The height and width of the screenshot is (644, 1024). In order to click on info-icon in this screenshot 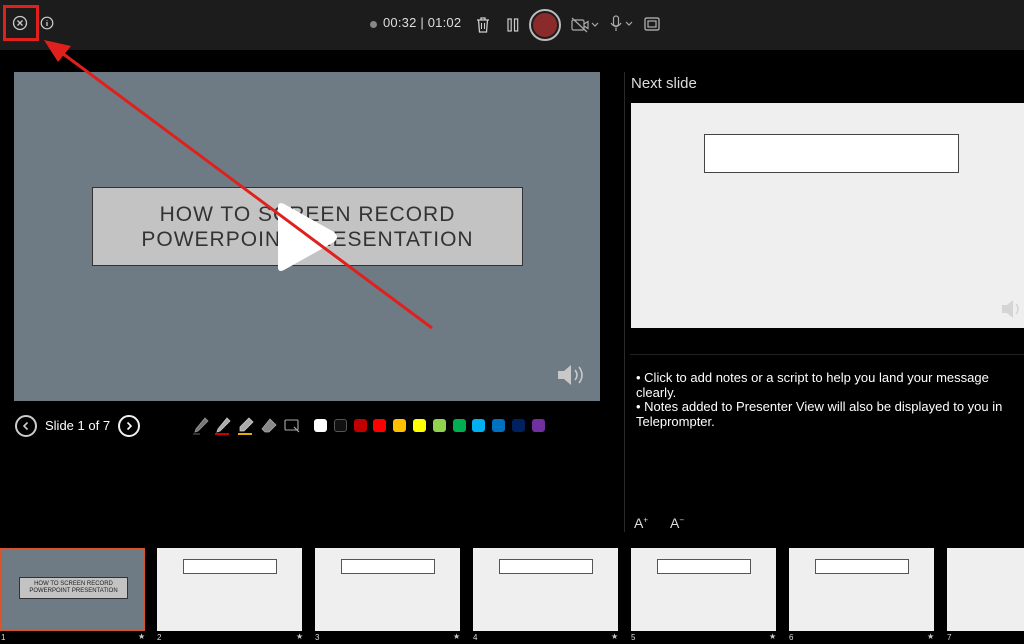, I will do `click(47, 23)`.